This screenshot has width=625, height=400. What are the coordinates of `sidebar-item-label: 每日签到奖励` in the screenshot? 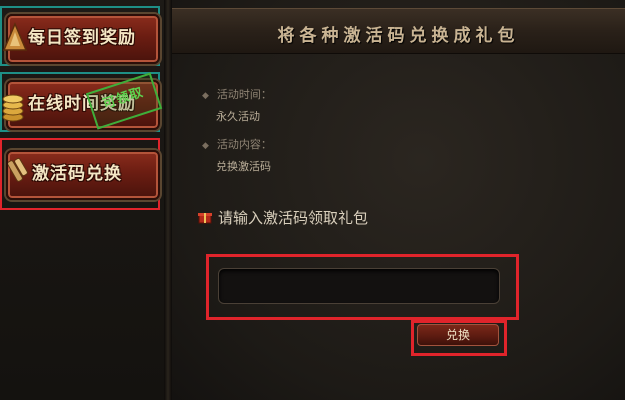 It's located at (82, 38).